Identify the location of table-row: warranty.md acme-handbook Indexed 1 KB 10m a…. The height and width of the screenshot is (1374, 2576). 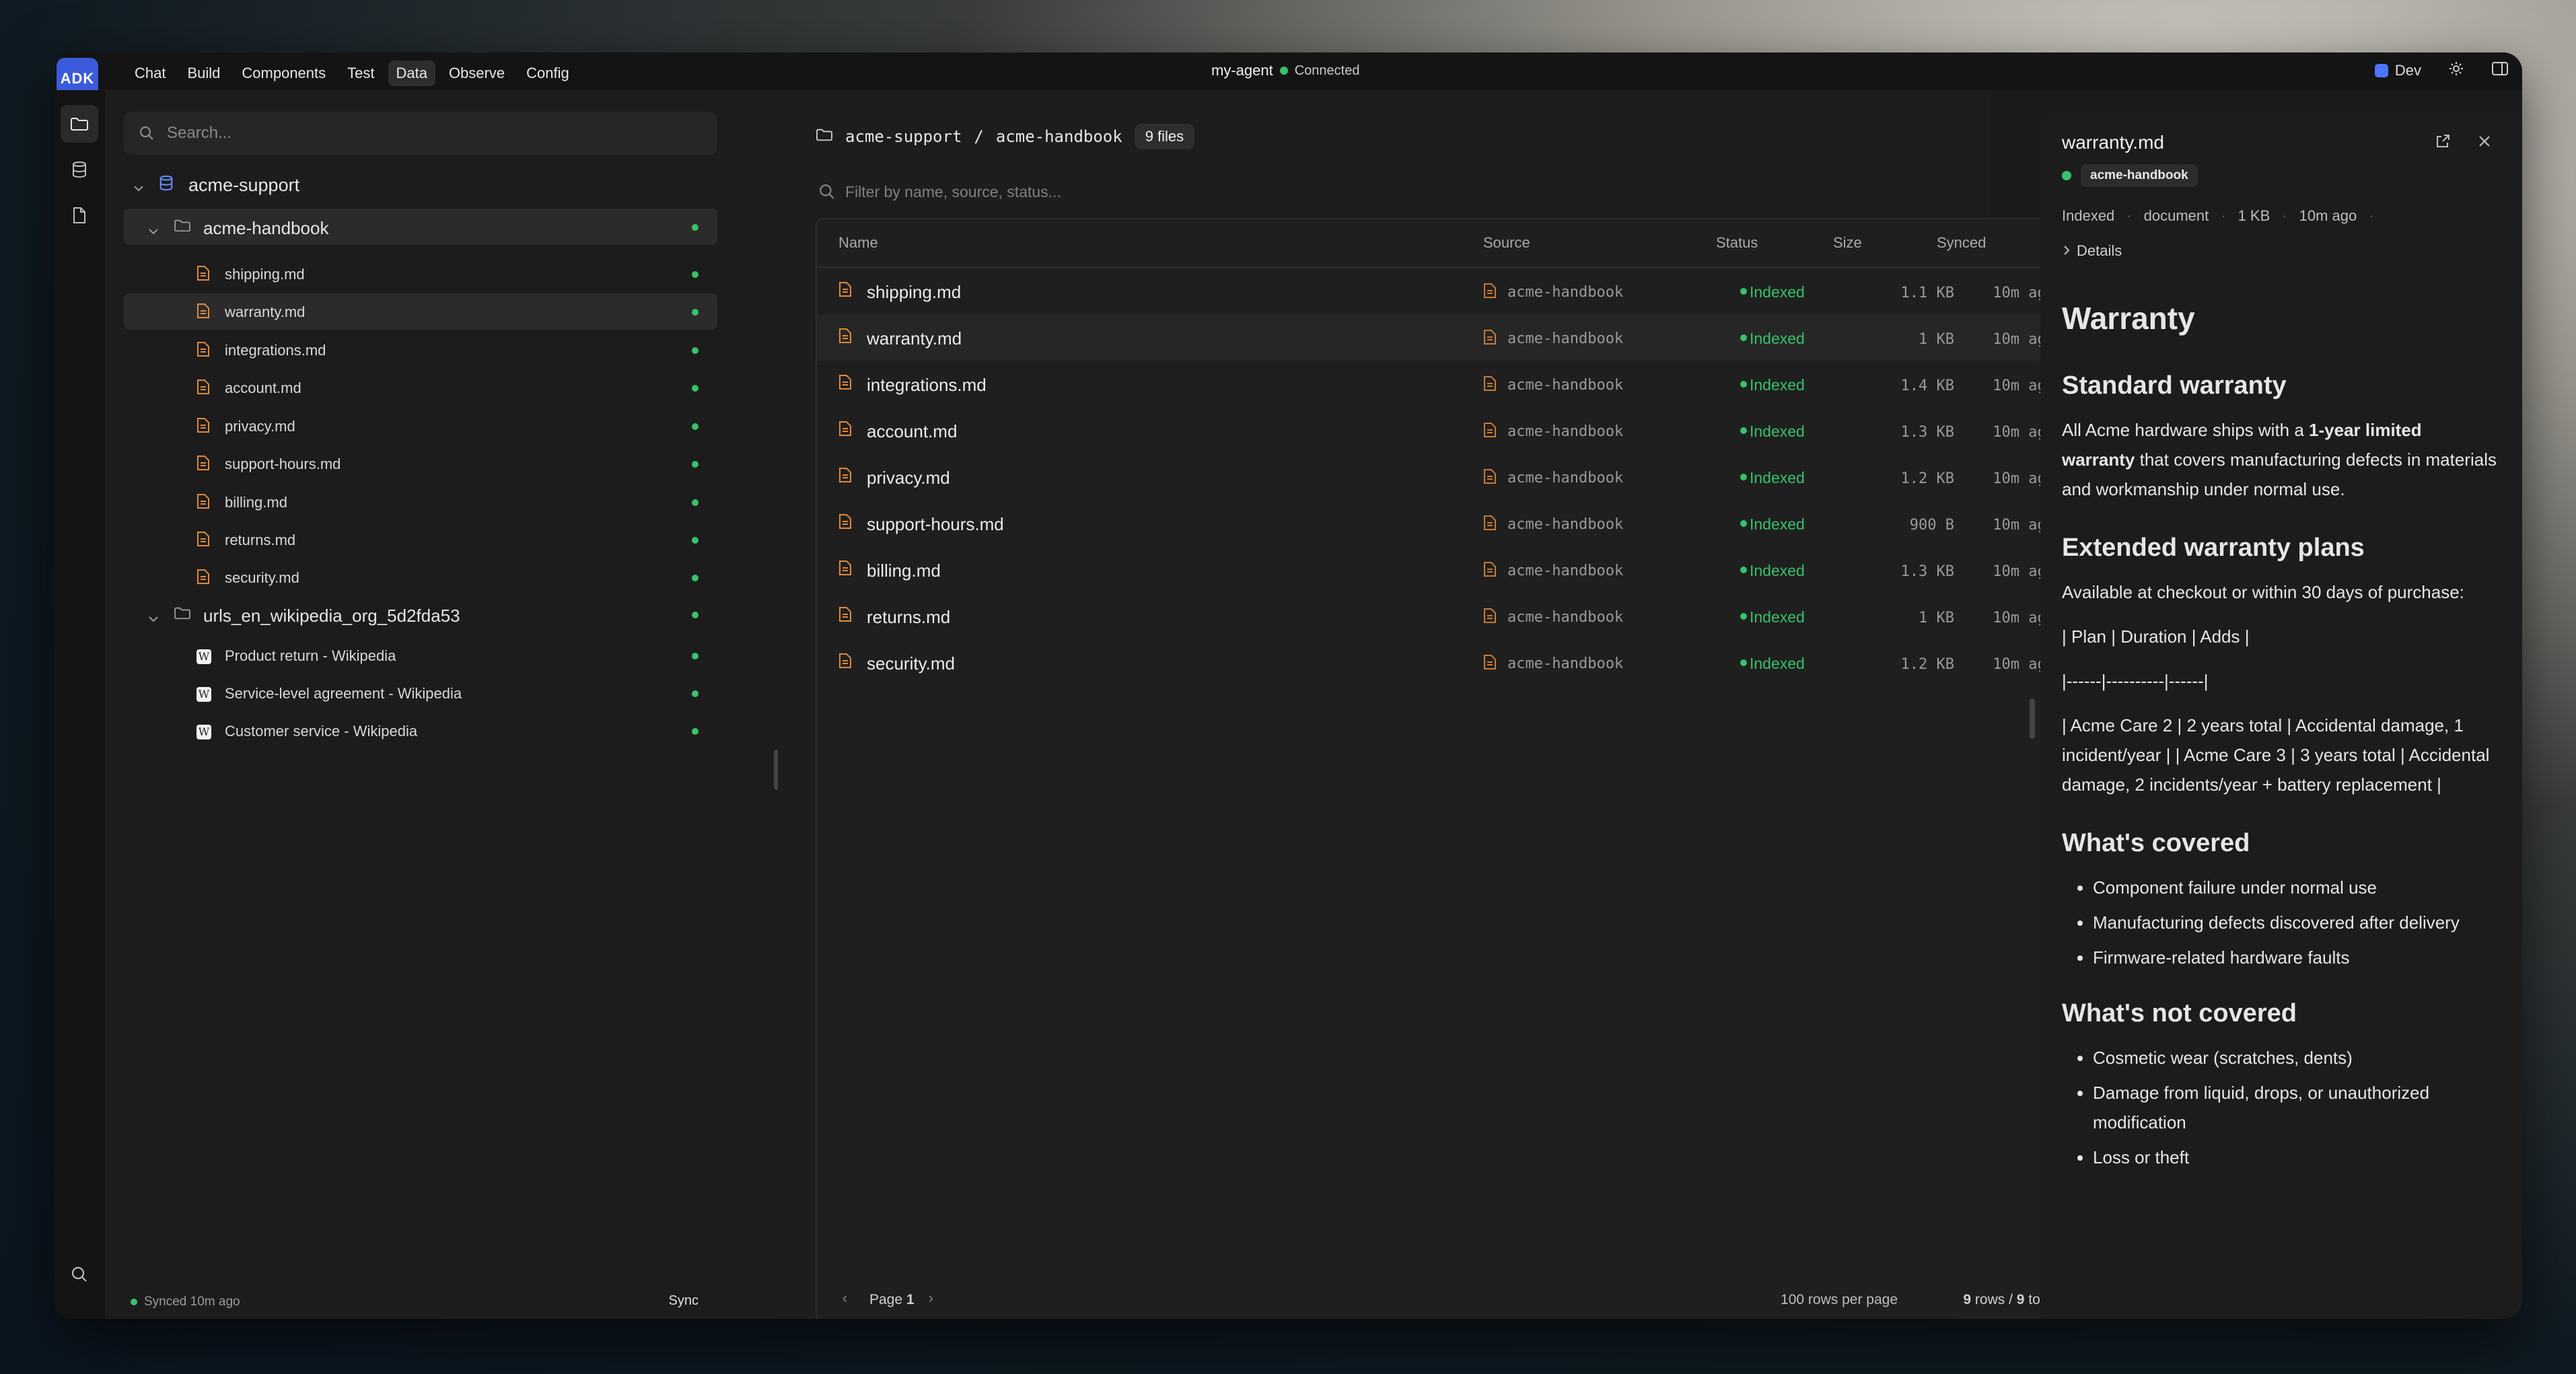
(1444, 337).